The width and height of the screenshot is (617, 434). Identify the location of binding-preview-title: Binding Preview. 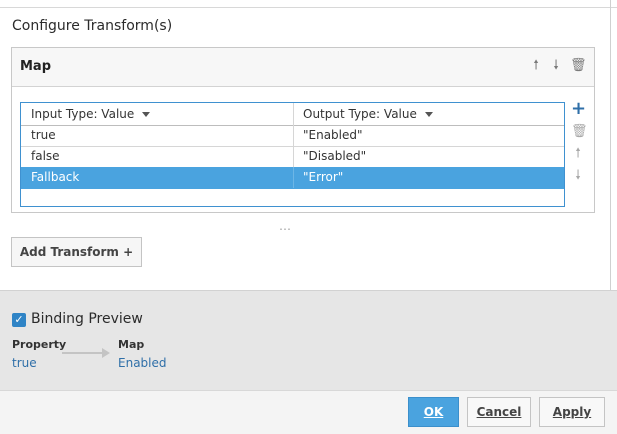
(87, 319).